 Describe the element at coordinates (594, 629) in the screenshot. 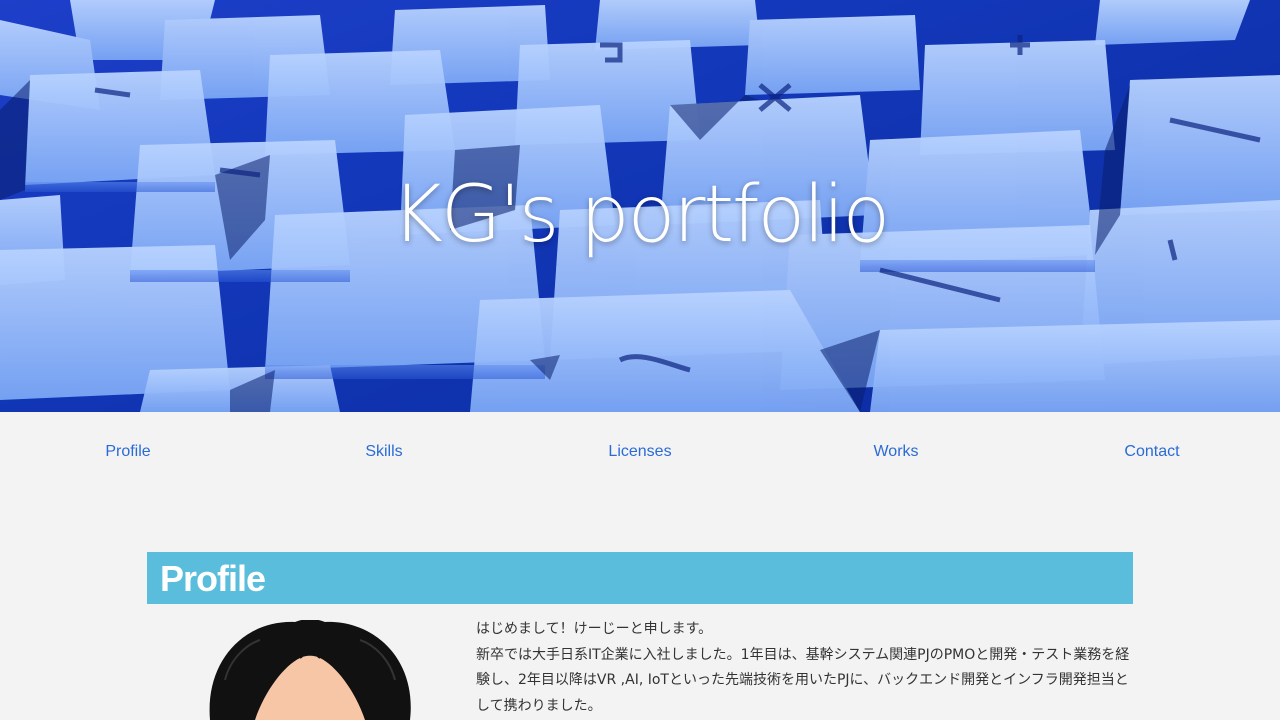

I see `profile-paragraph: はじめまして！けーじーと申します。` at that location.